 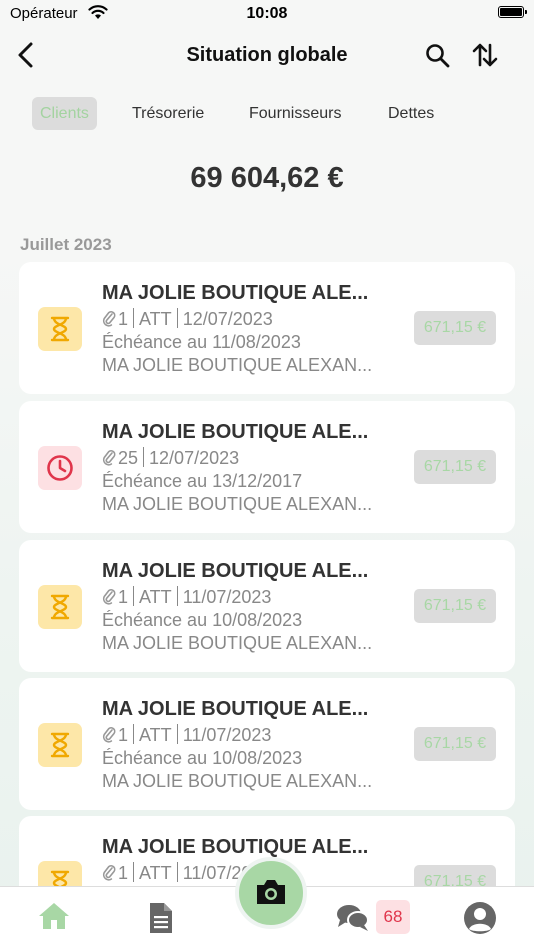 I want to click on profile-icon, so click(x=480, y=918).